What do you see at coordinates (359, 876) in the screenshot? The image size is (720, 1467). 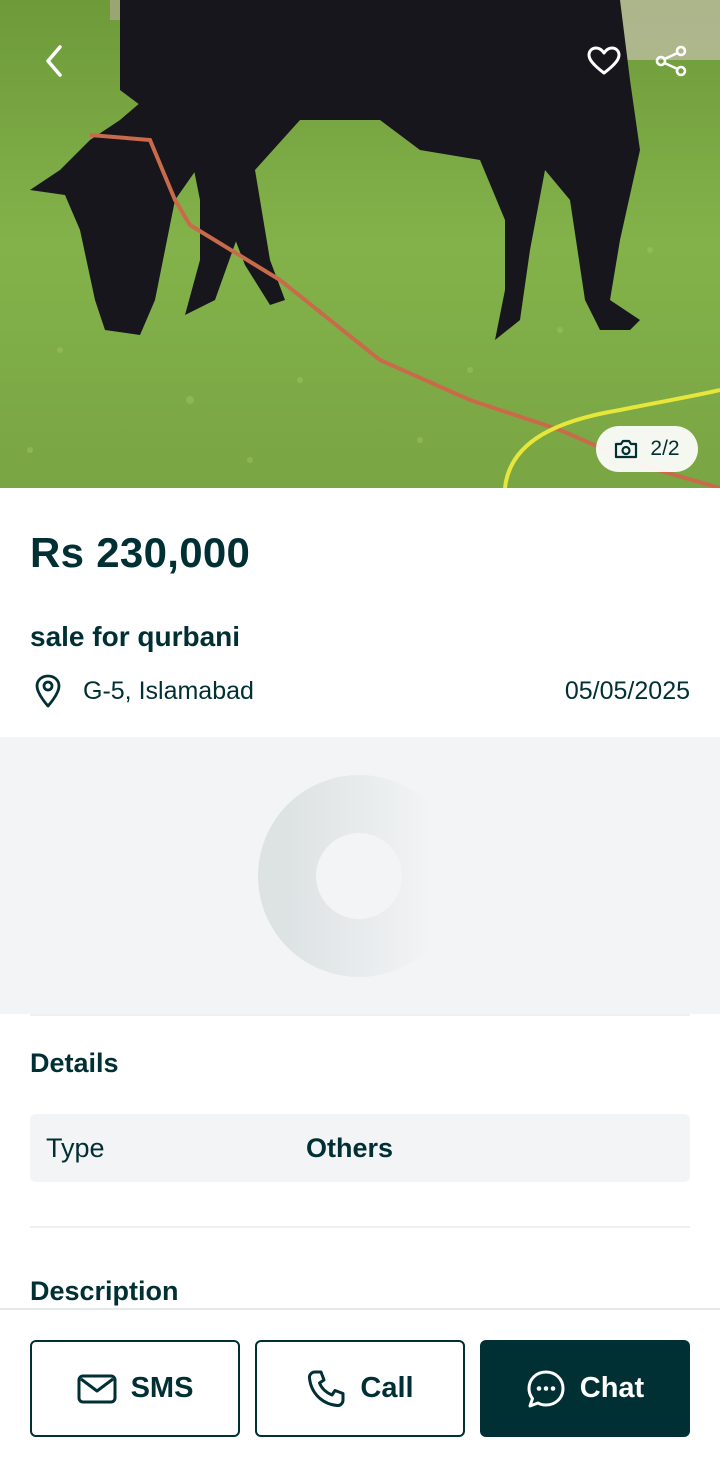 I see `loading-spinner-icon` at bounding box center [359, 876].